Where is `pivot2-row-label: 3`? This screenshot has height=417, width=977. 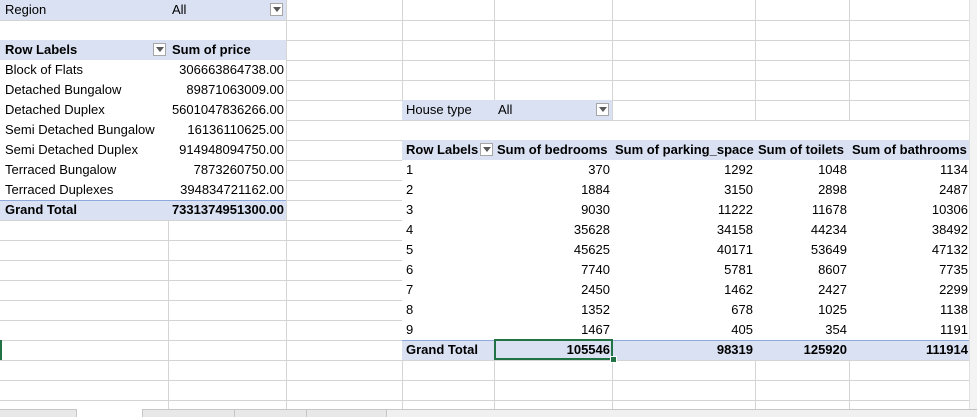
pivot2-row-label: 3 is located at coordinates (410, 209).